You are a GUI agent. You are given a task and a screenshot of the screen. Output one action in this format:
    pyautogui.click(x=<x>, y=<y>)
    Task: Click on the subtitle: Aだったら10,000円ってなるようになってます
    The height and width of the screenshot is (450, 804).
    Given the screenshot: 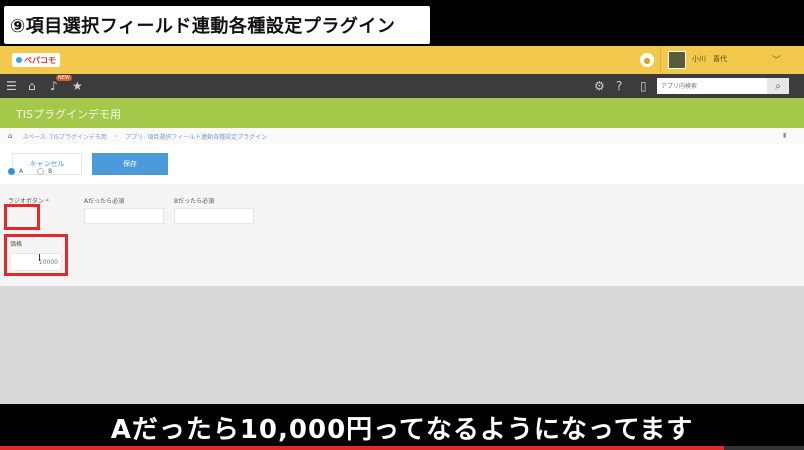 What is the action you would take?
    pyautogui.click(x=402, y=429)
    